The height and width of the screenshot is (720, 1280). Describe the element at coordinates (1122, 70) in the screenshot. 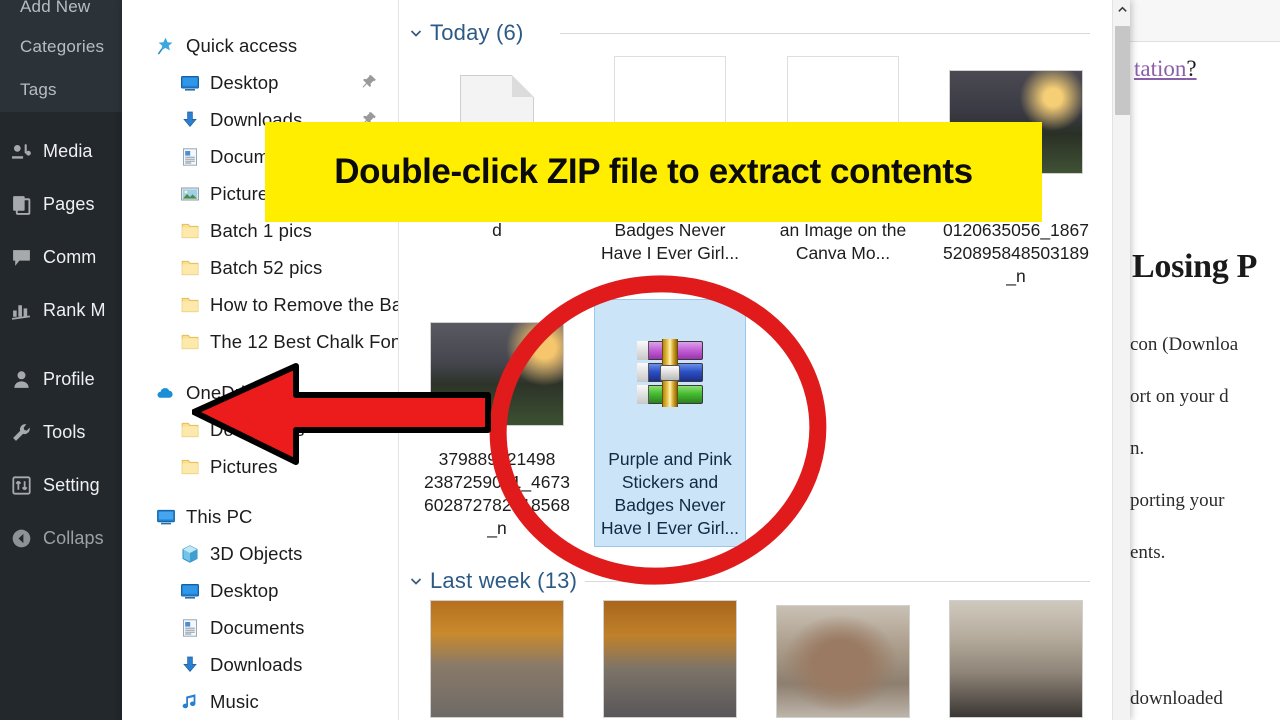

I see `scrollbar-thumb` at that location.